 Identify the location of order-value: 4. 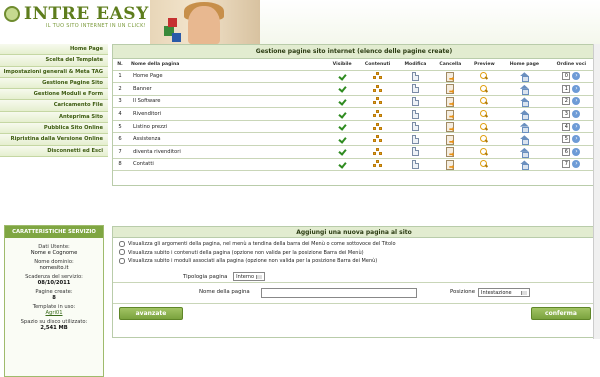
(566, 126).